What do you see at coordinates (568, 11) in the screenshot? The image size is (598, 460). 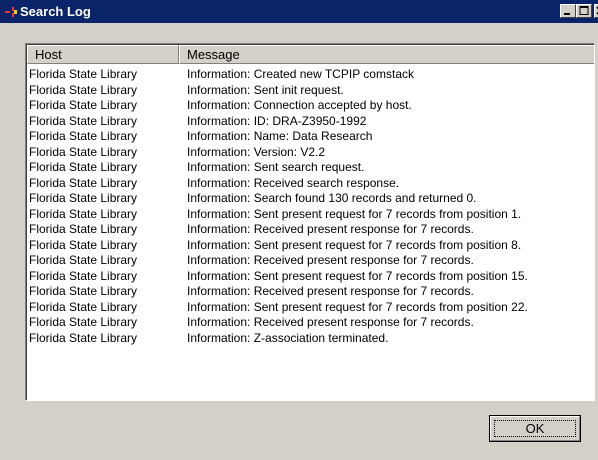 I see `minimize-button` at bounding box center [568, 11].